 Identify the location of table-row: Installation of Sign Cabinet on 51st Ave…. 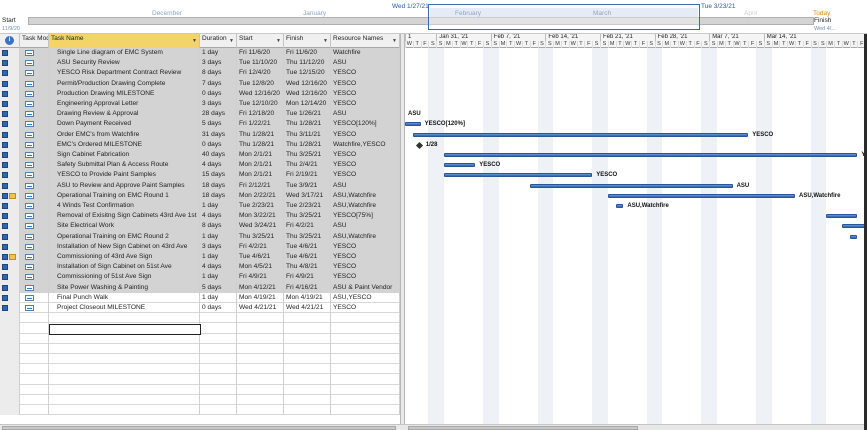
(200, 267).